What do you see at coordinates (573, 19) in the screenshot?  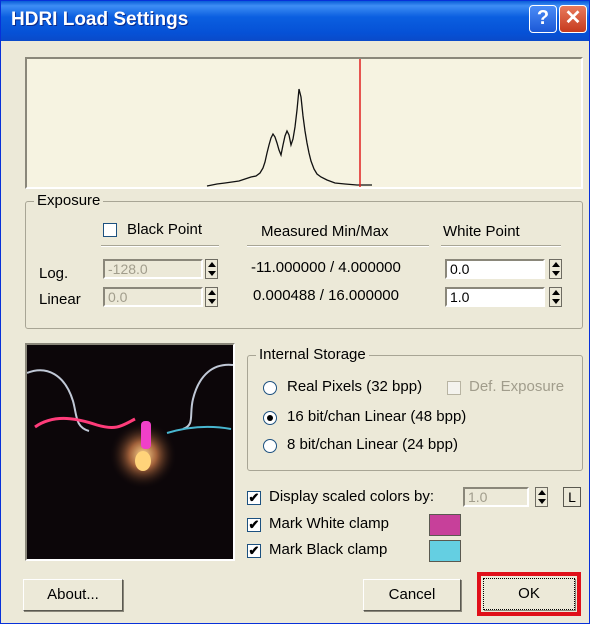 I see `close-button: ✕` at bounding box center [573, 19].